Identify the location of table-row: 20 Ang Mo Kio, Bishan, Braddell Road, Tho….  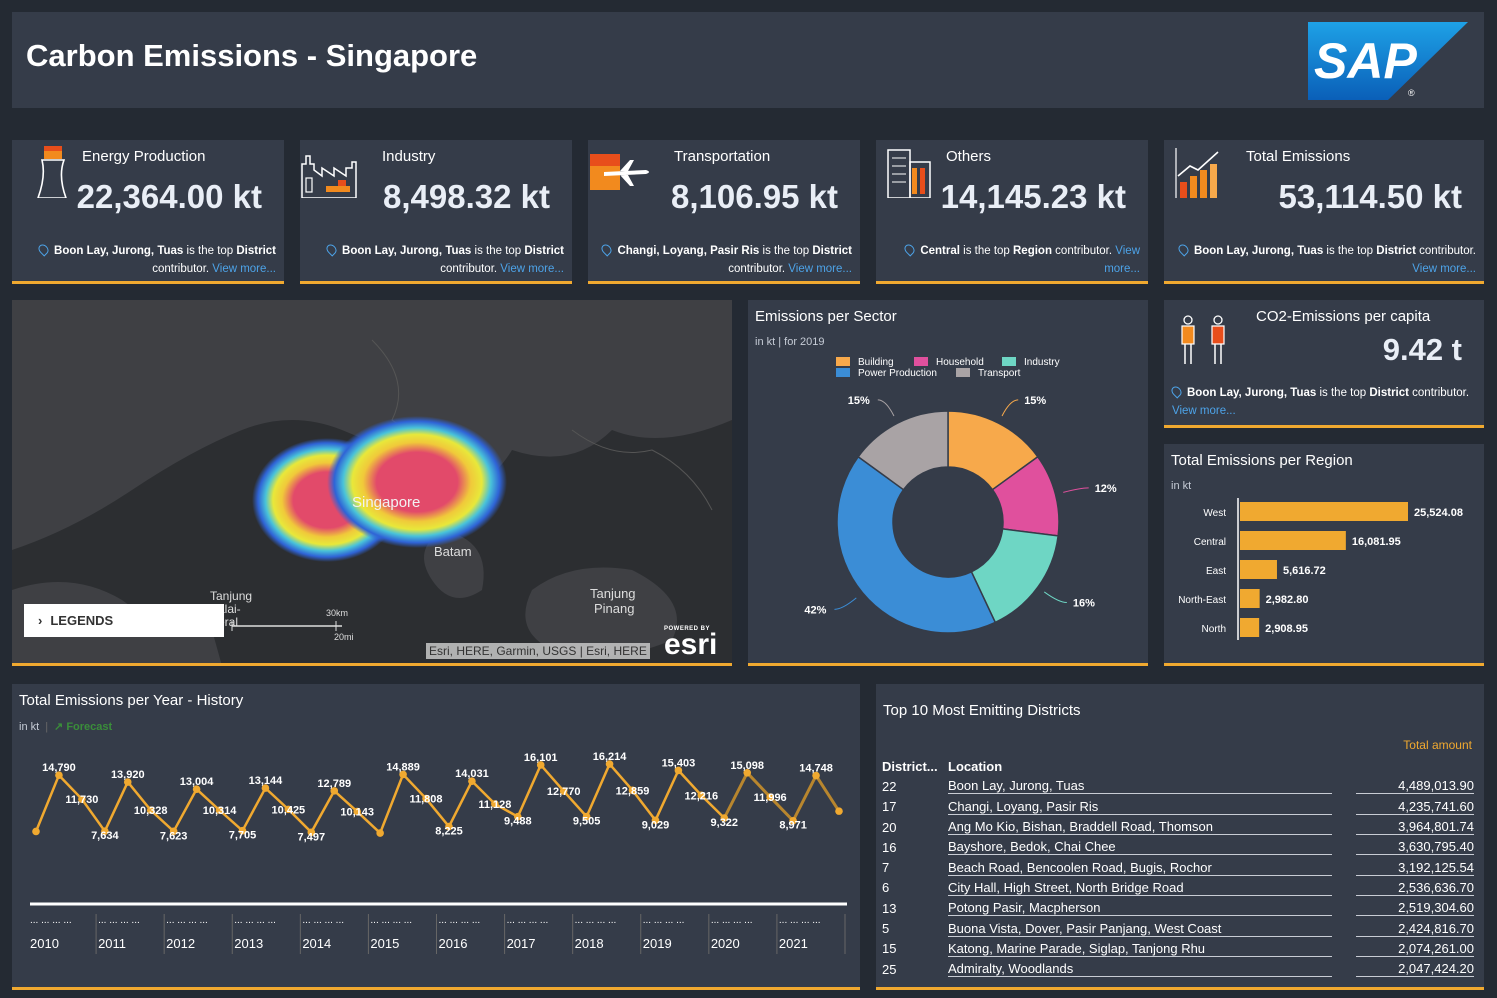
(1178, 827).